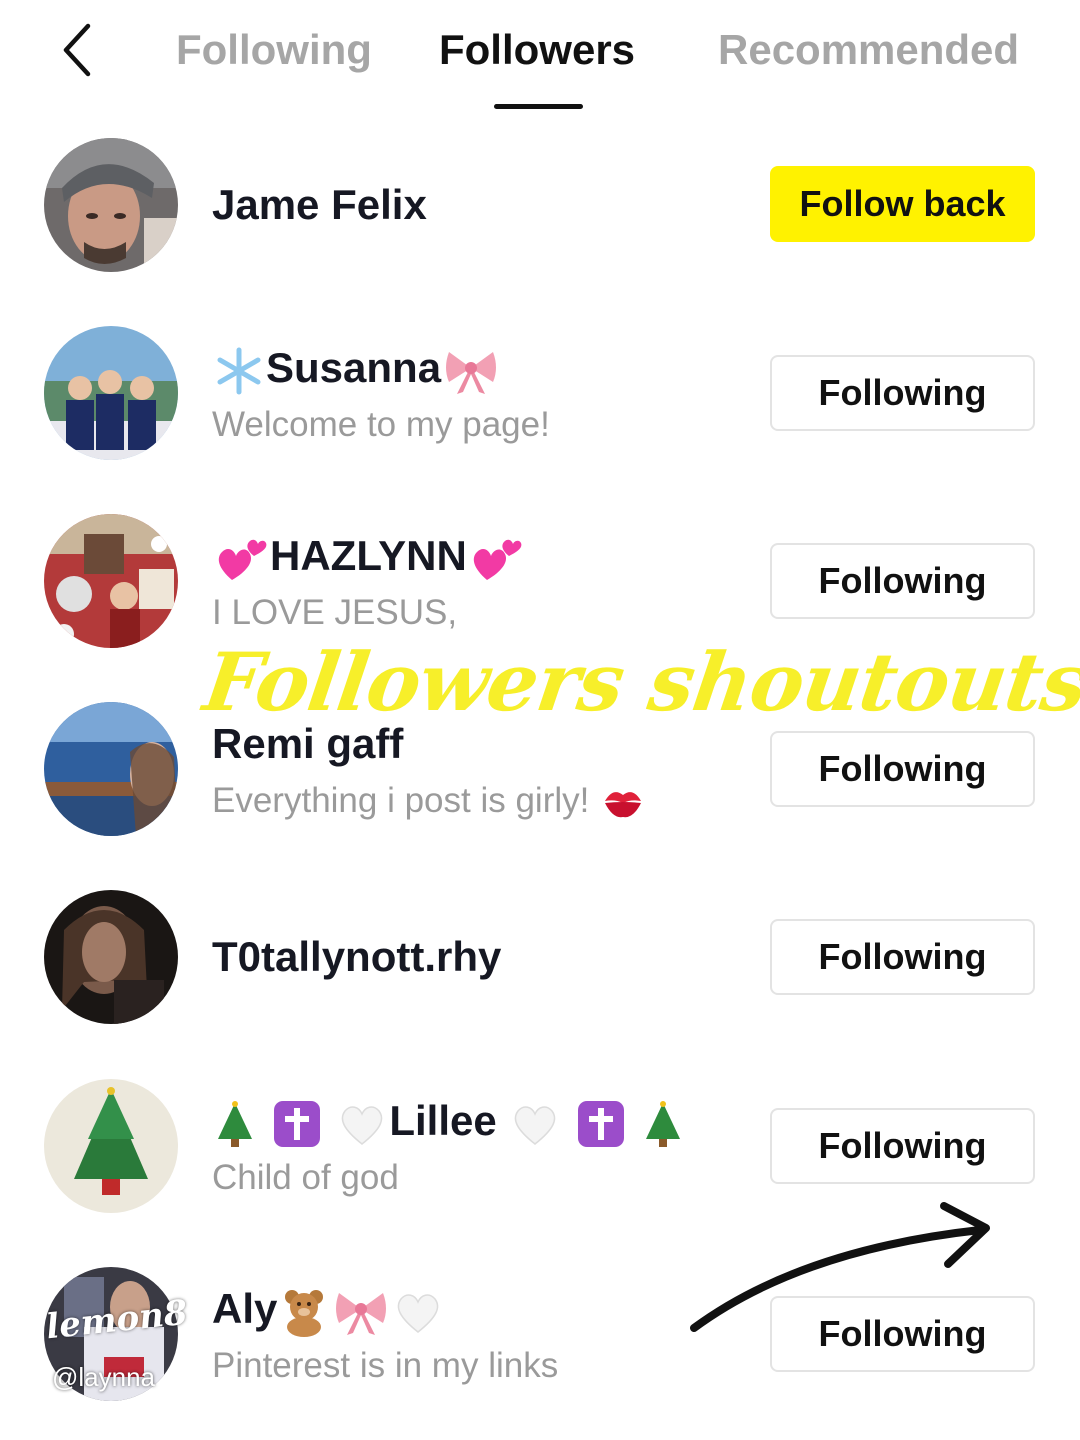  Describe the element at coordinates (639, 682) in the screenshot. I see `shoutout-overlay-text: Followers shoutouts` at that location.